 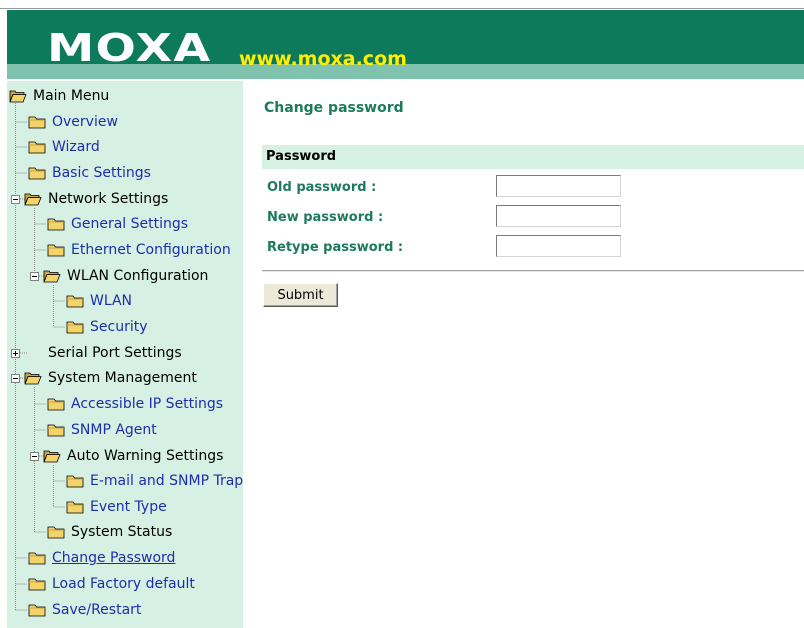 What do you see at coordinates (114, 558) in the screenshot?
I see `menu-item-label: Change Password` at bounding box center [114, 558].